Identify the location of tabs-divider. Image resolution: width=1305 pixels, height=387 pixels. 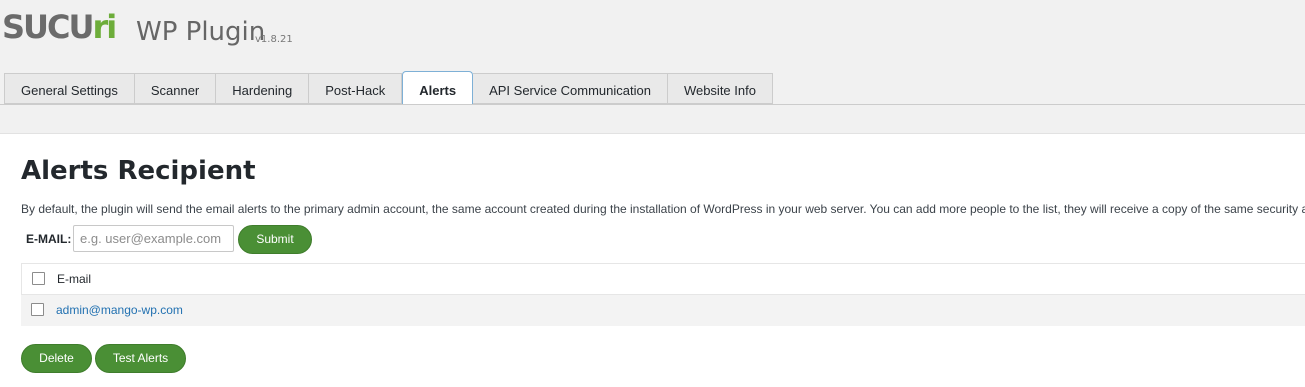
(652, 104).